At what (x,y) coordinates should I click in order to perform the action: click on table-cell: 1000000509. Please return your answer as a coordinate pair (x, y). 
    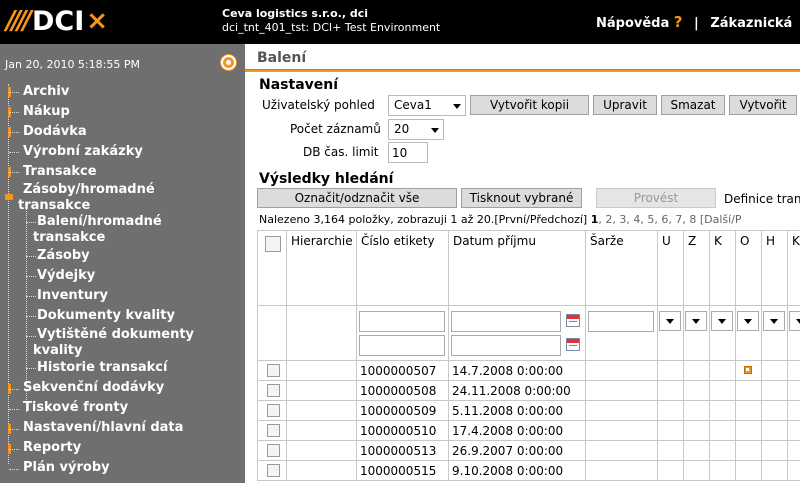
    Looking at the image, I should click on (403, 411).